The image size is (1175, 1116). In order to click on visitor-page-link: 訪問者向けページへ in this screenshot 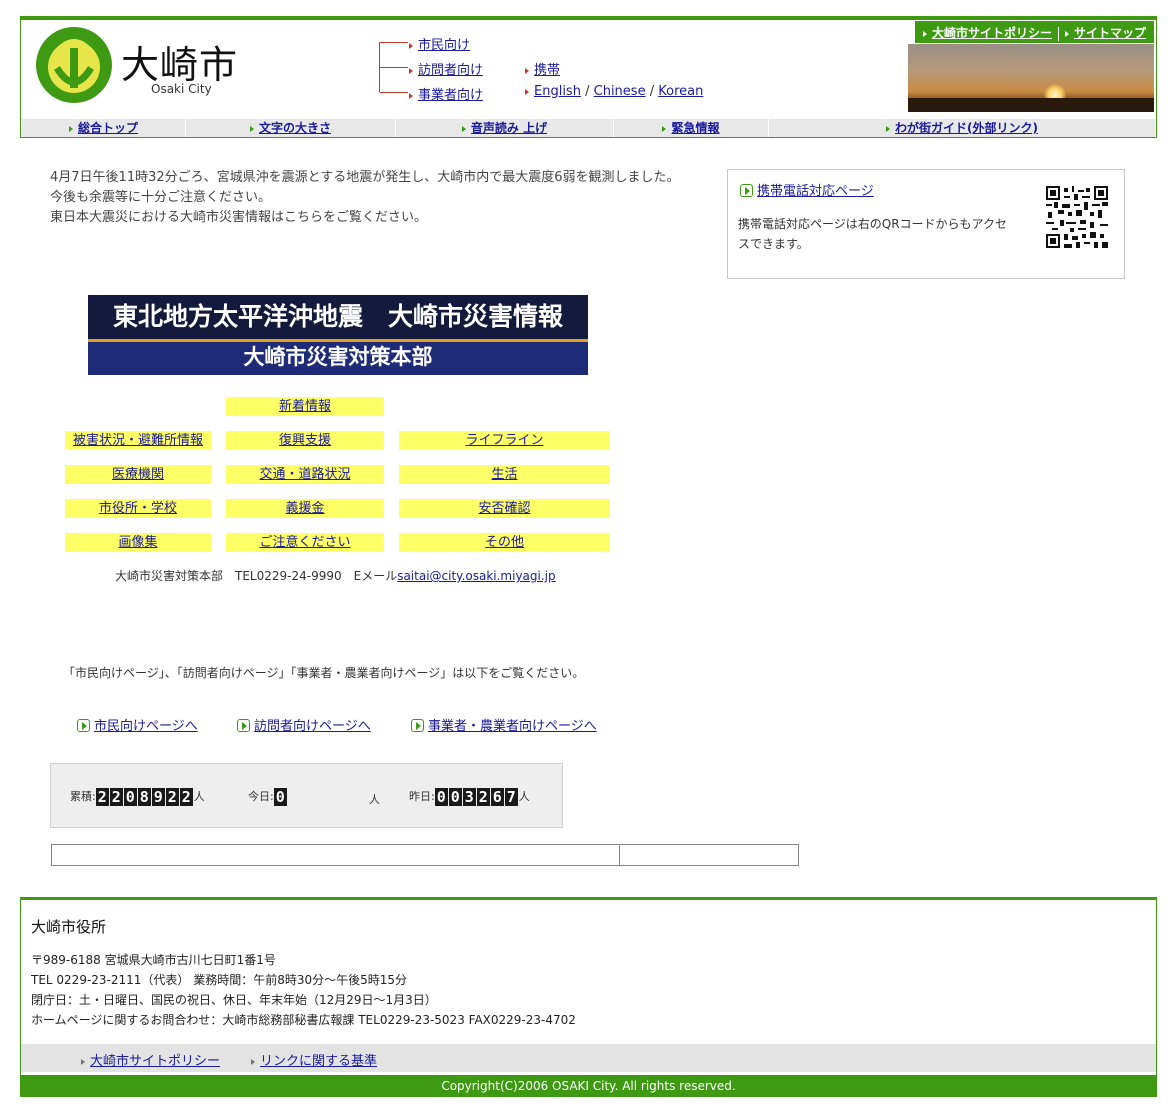, I will do `click(304, 724)`.